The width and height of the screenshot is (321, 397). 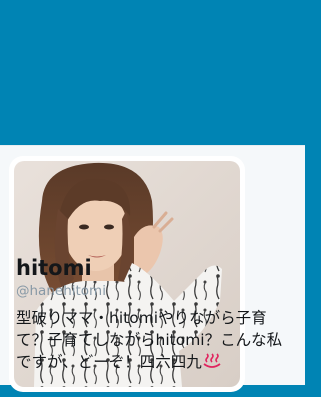 I want to click on bio-line-last: ですが、どーぞ！四六四九, so click(x=156, y=363).